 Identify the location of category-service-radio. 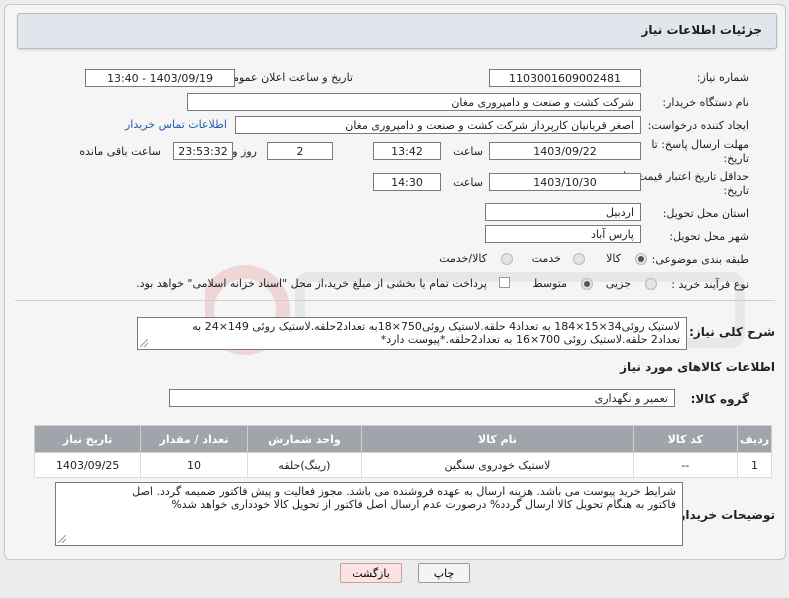
(579, 259).